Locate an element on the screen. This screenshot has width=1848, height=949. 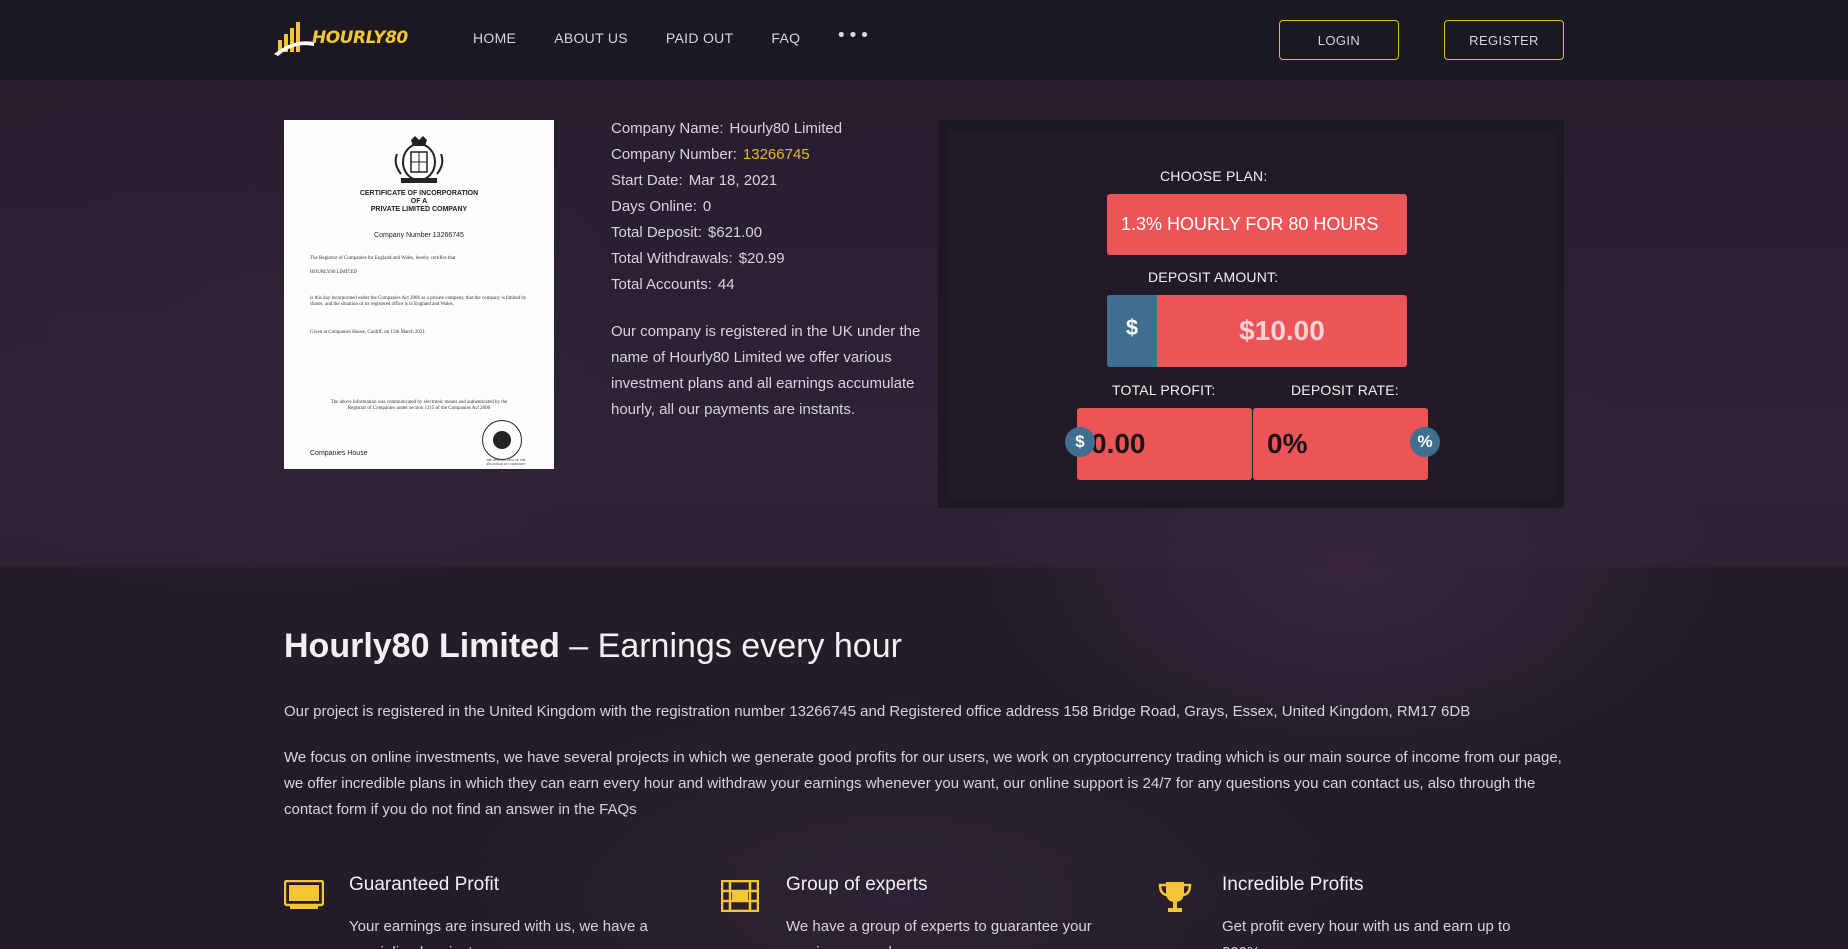
info-company-name: Company Name: Hourly80 Limited is located at coordinates (727, 128).